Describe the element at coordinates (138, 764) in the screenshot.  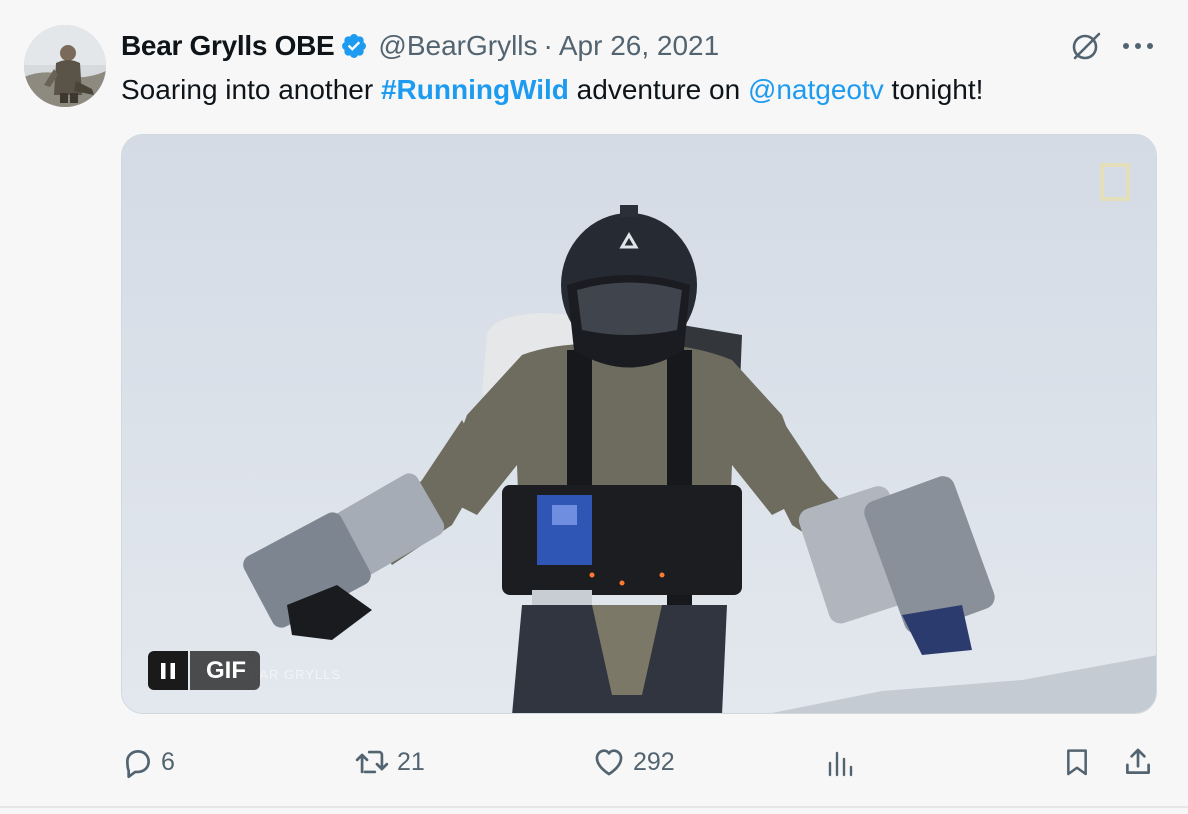
I see `reply-icon` at that location.